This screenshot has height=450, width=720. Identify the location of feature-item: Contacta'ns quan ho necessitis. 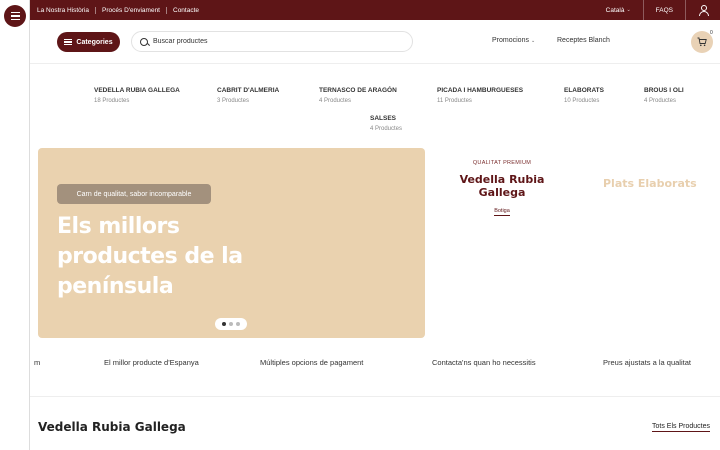
(484, 362).